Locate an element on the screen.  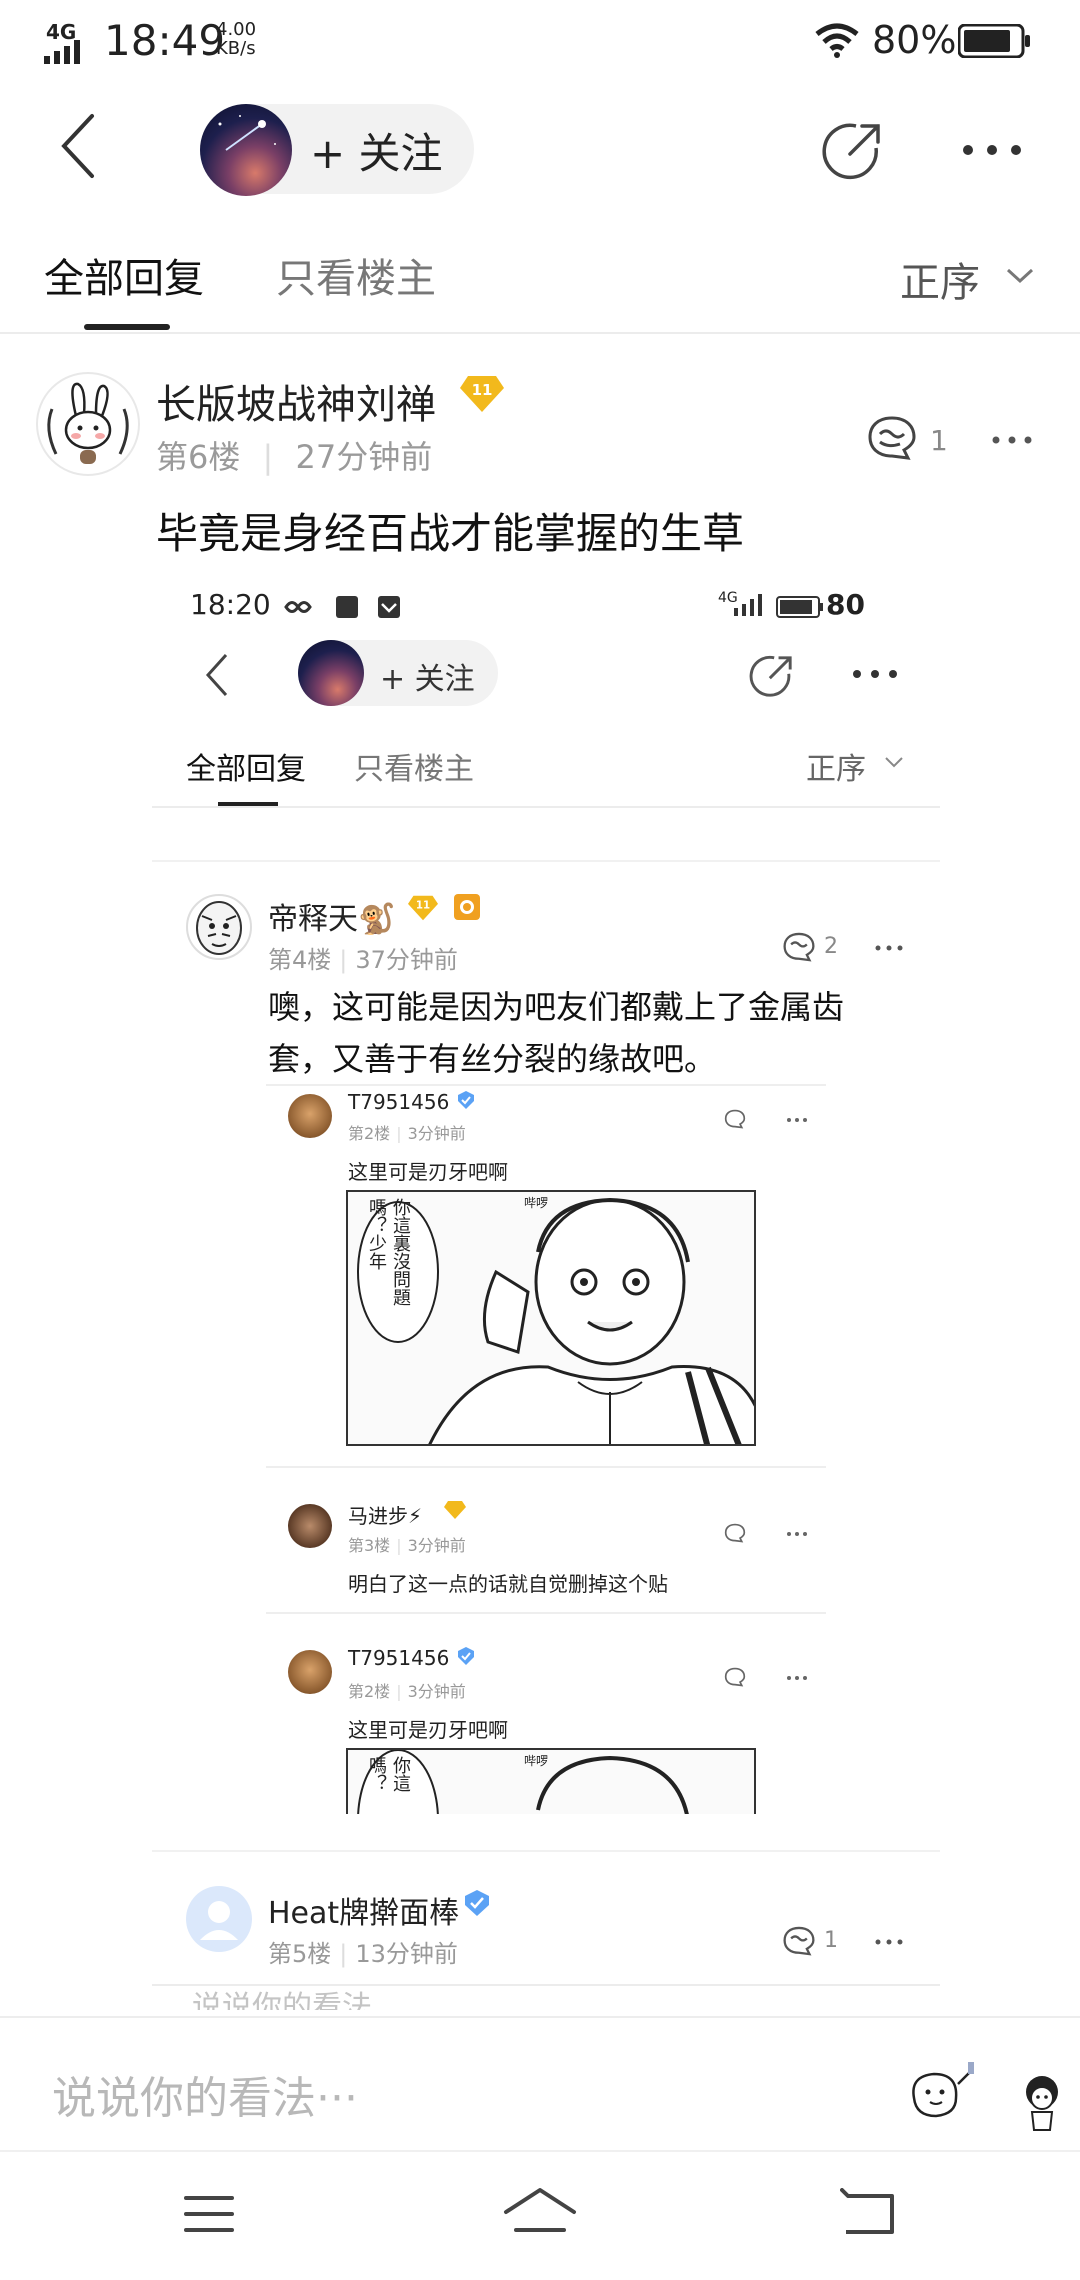
embedded-battery-text: 80 is located at coordinates (845, 604).